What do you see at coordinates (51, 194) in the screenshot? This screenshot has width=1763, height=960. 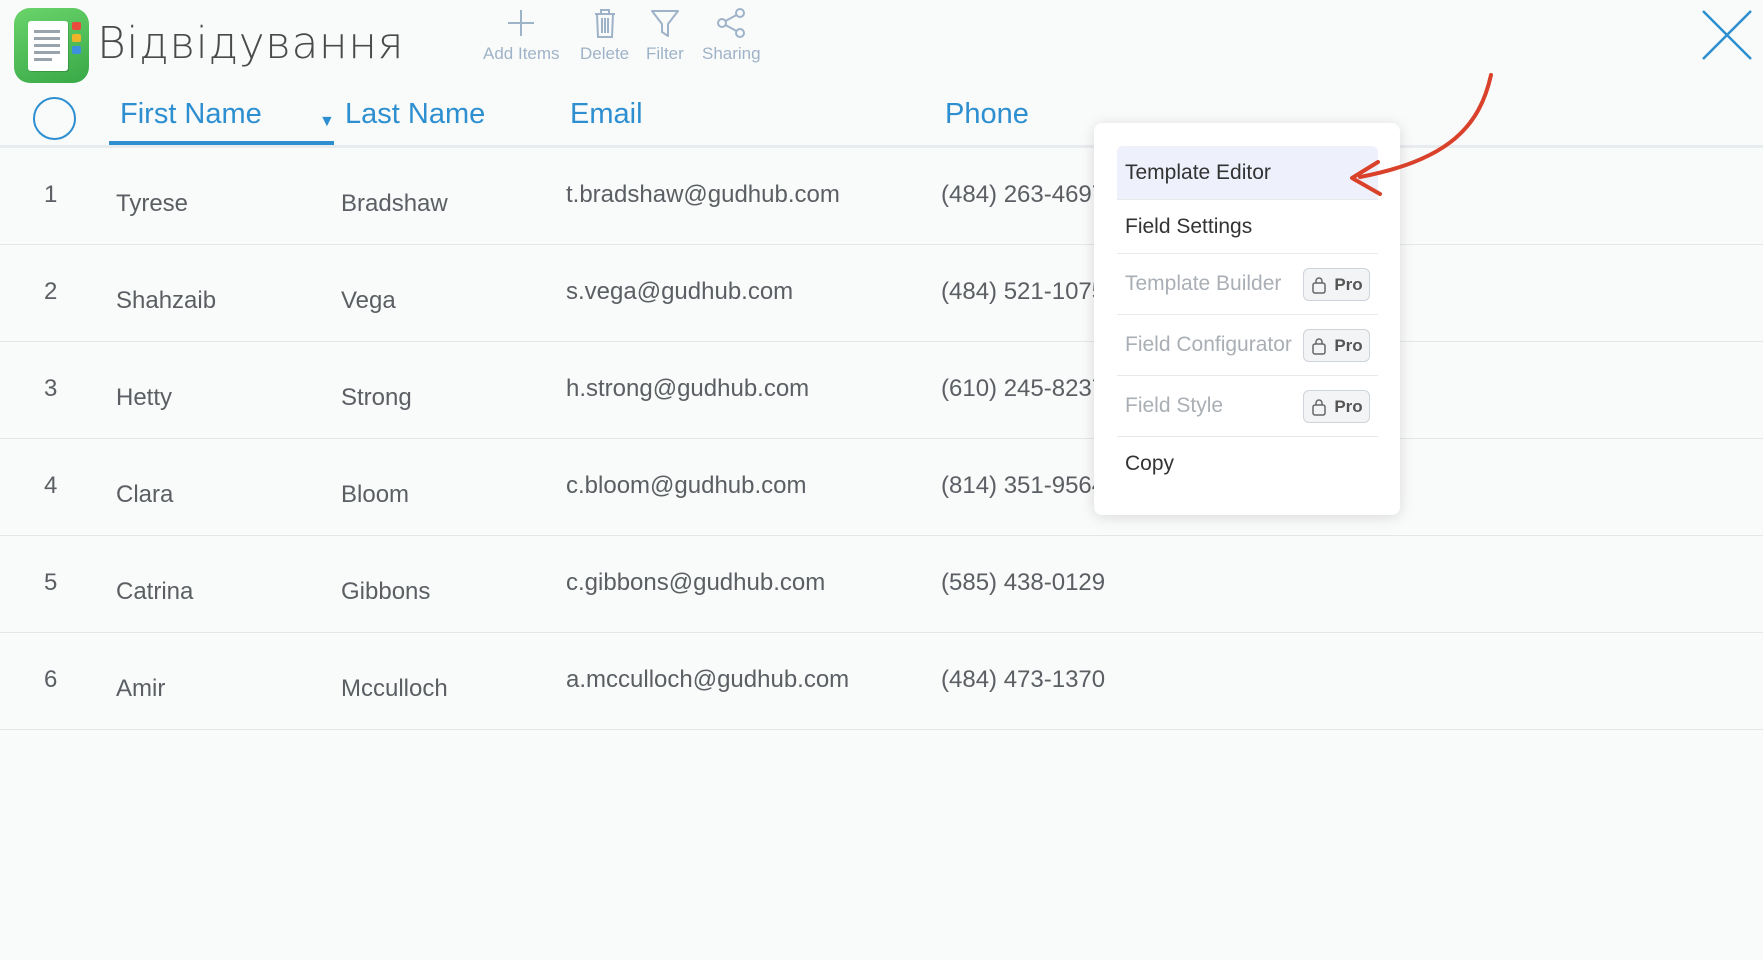 I see `row-number: 1` at bounding box center [51, 194].